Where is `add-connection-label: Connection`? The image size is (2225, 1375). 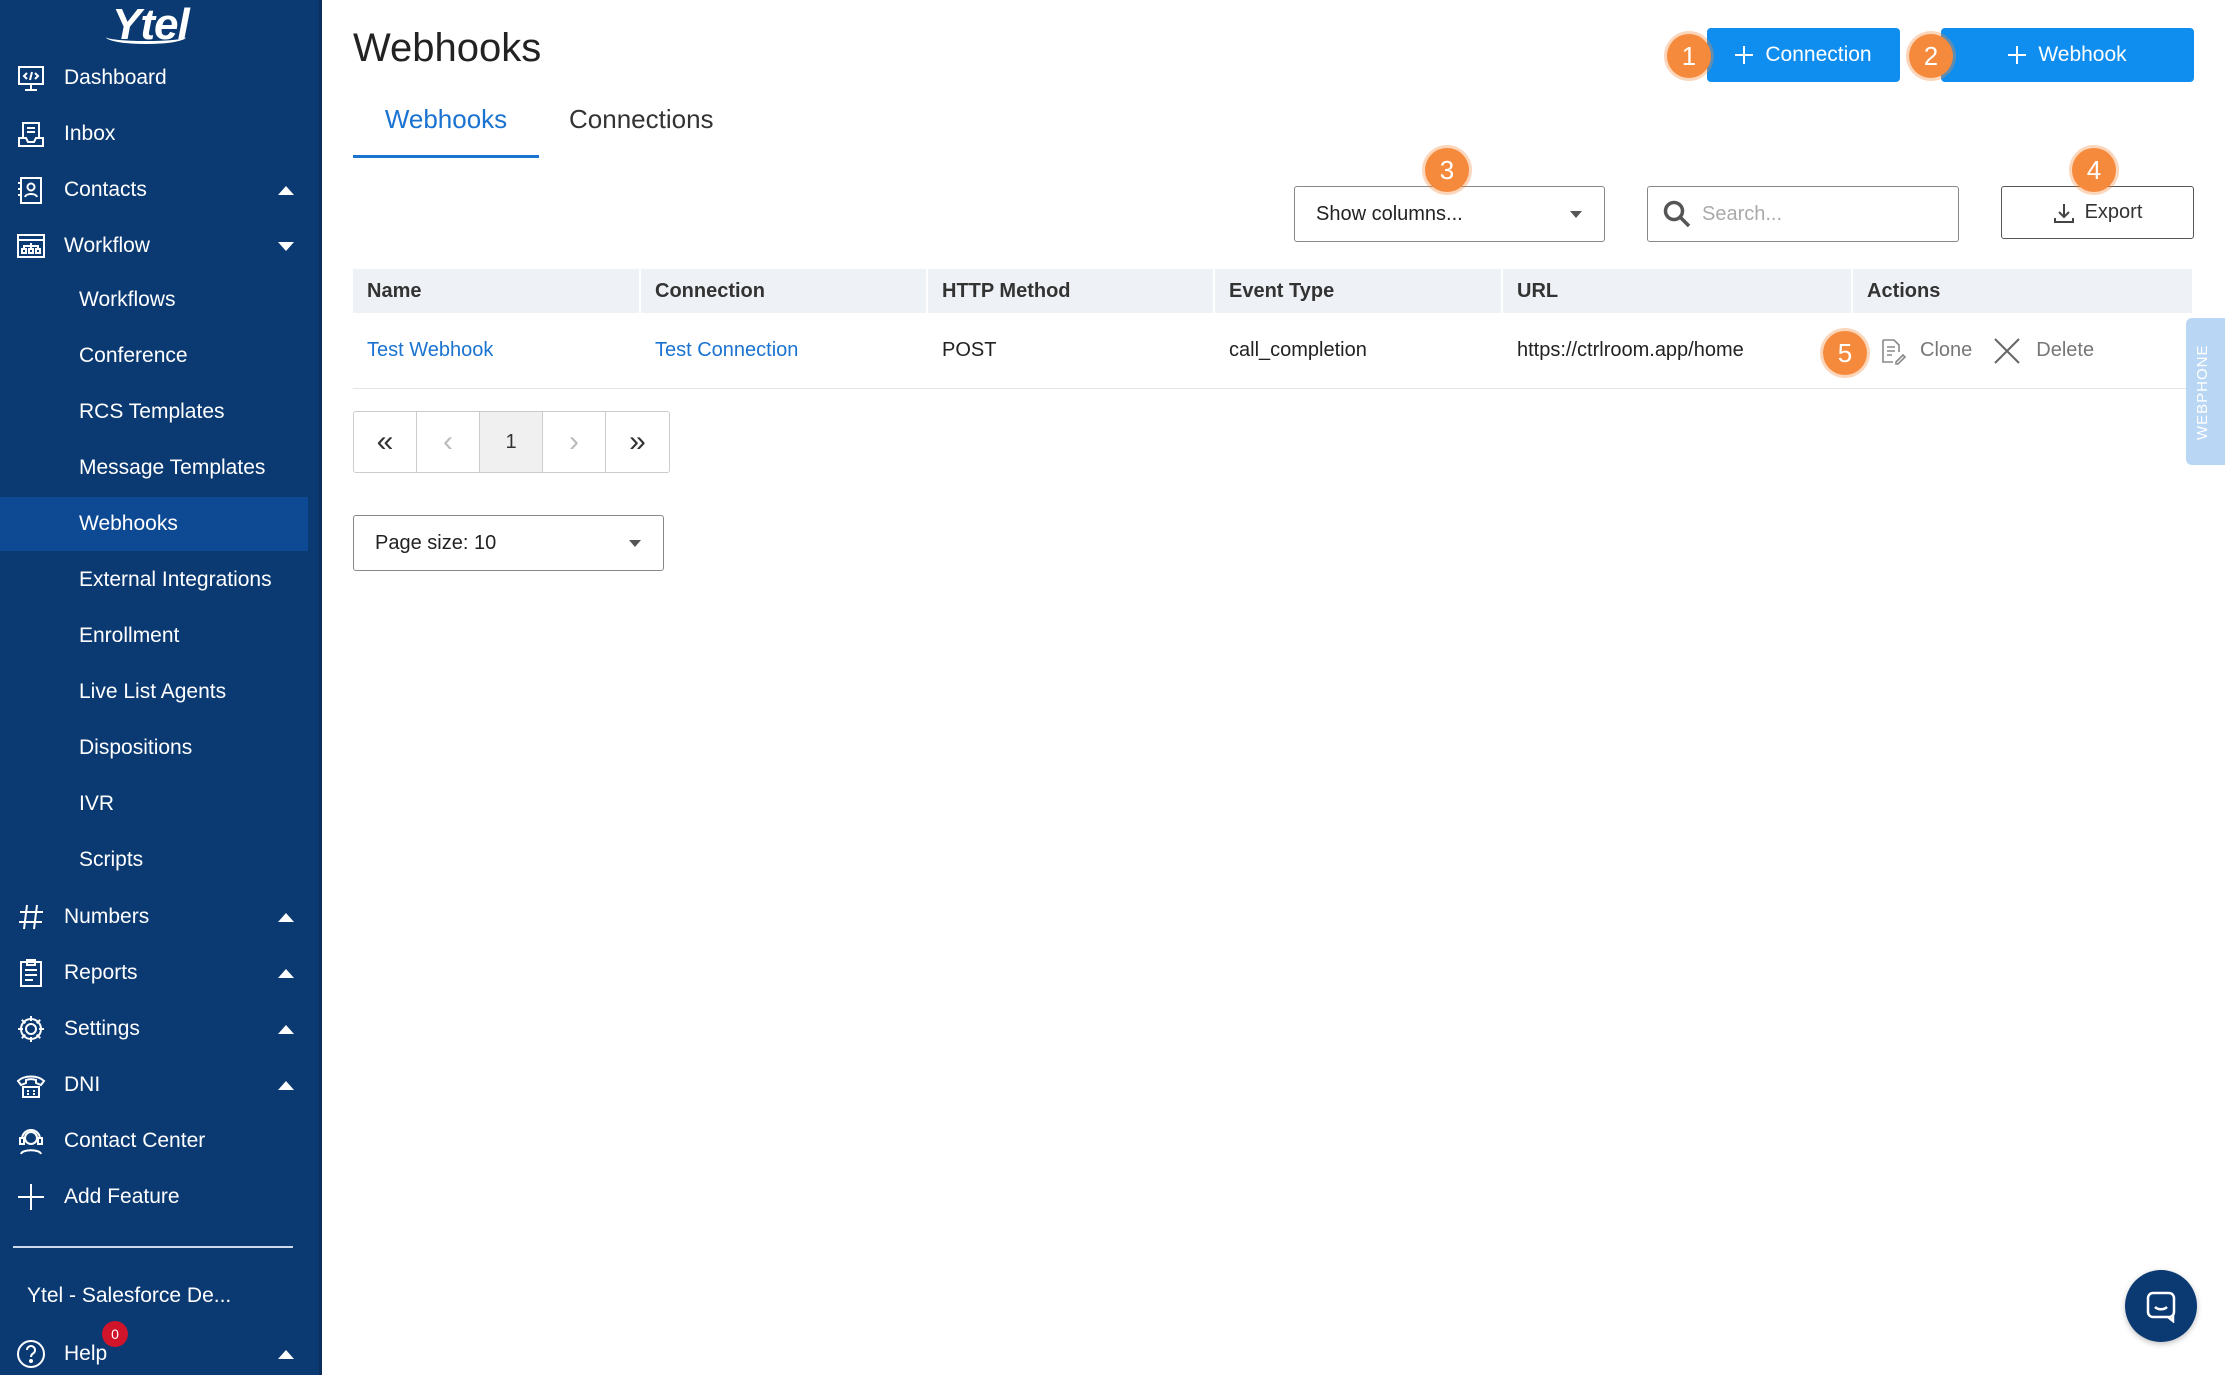
add-connection-label: Connection is located at coordinates (1818, 54).